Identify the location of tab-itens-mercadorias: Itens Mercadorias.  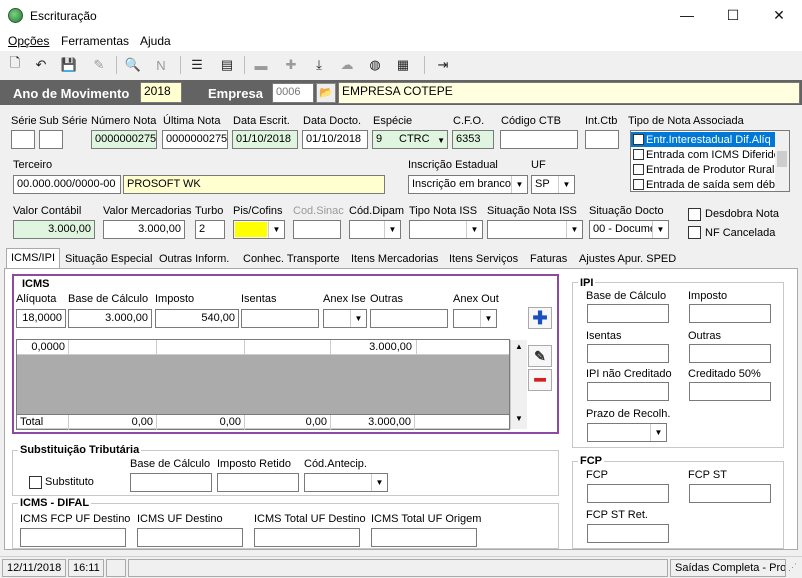
(394, 259).